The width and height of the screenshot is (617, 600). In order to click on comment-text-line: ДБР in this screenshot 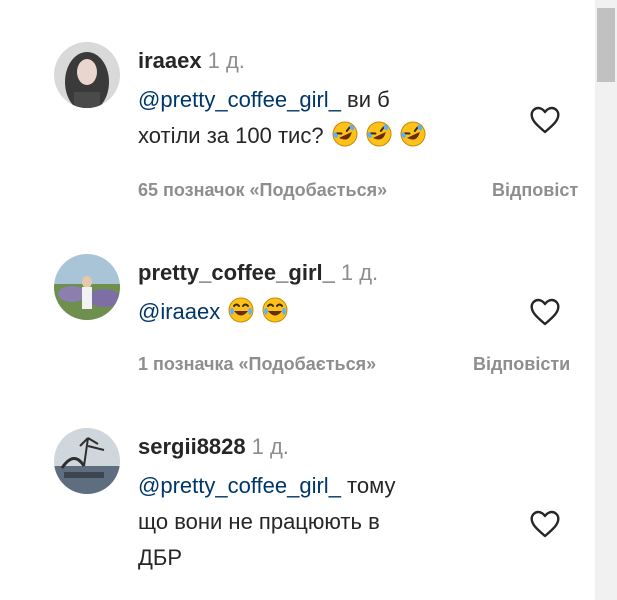, I will do `click(160, 557)`.